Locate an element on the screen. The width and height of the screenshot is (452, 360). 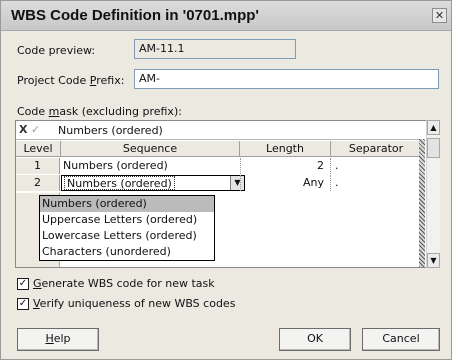
scroll-up-icon: ▲ is located at coordinates (433, 127).